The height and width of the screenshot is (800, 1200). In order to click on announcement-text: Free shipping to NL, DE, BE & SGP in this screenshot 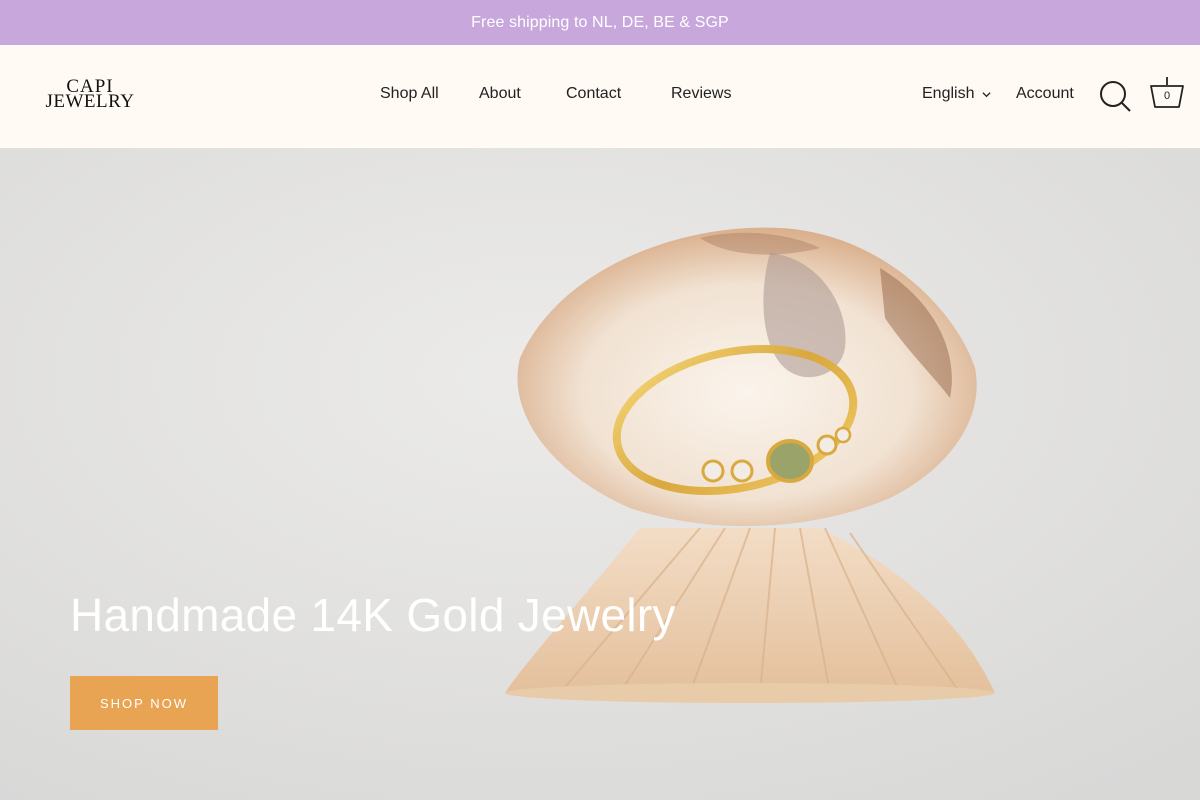, I will do `click(600, 22)`.